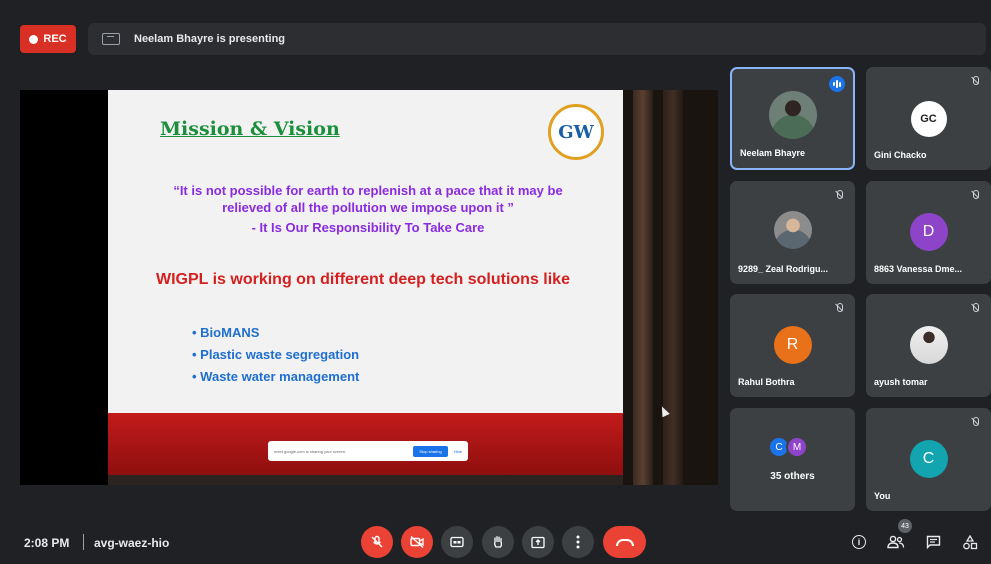  Describe the element at coordinates (275, 333) in the screenshot. I see `slide-bullet: BioMANS` at that location.